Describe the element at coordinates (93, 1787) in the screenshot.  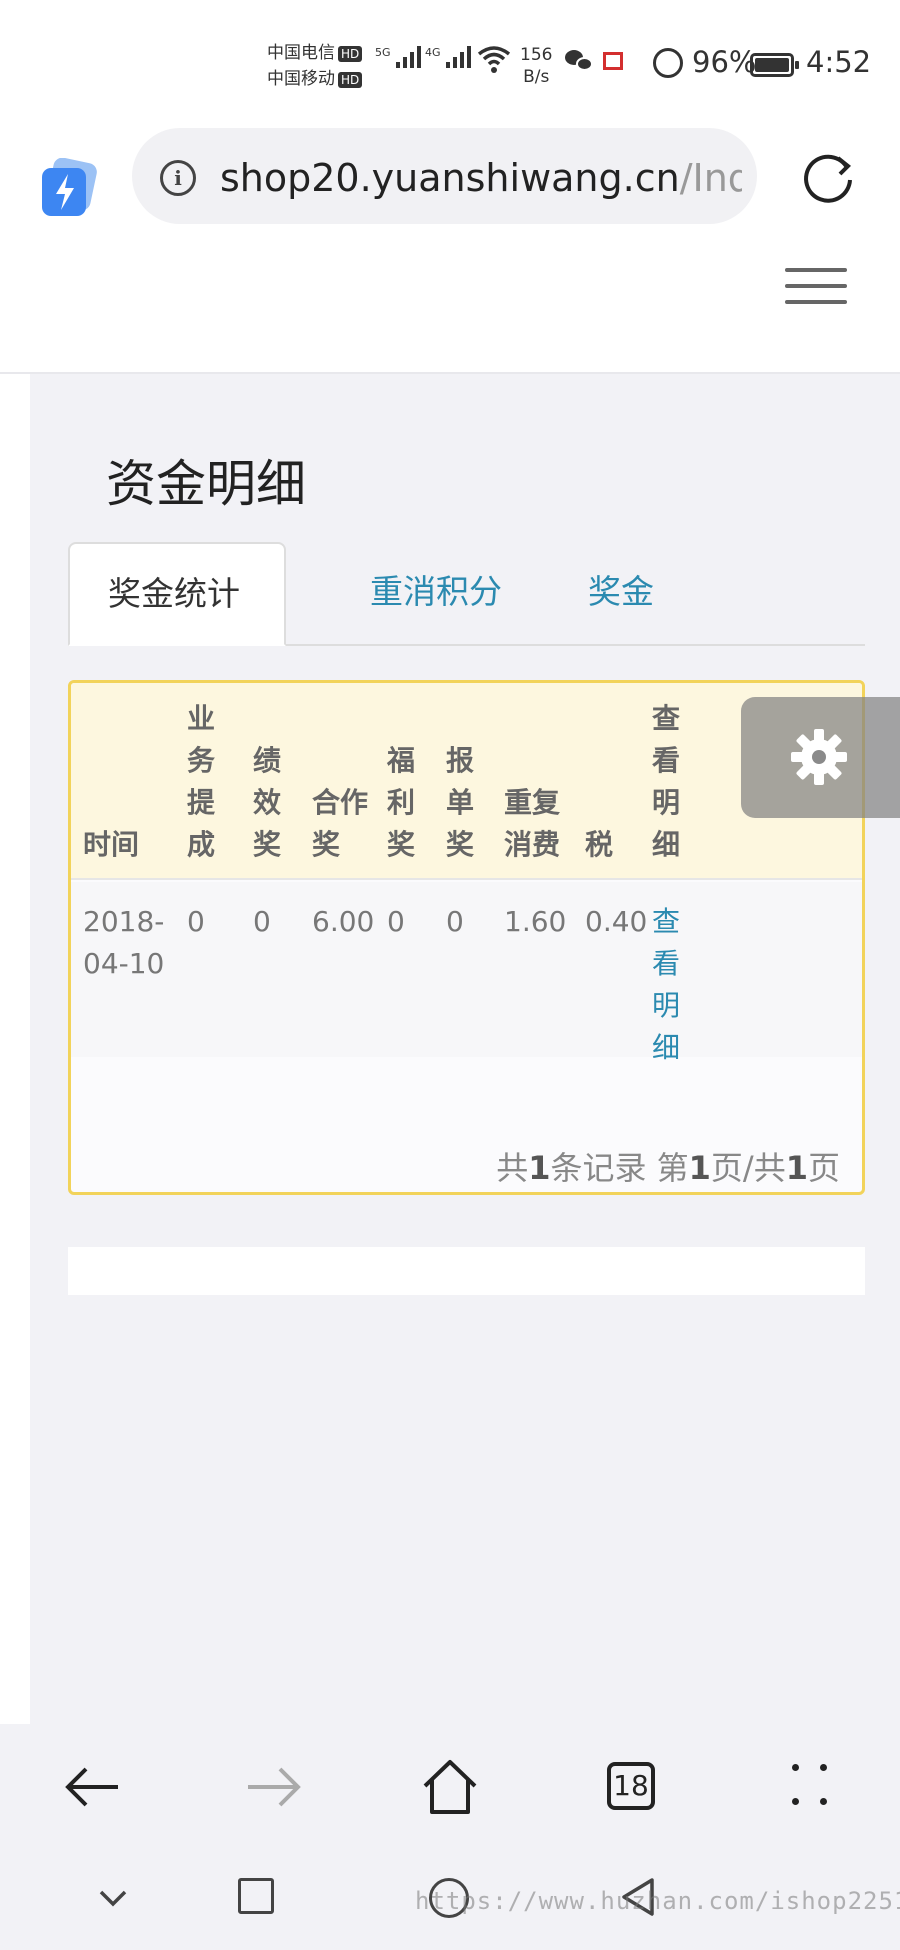
I see `back-arrow-icon` at that location.